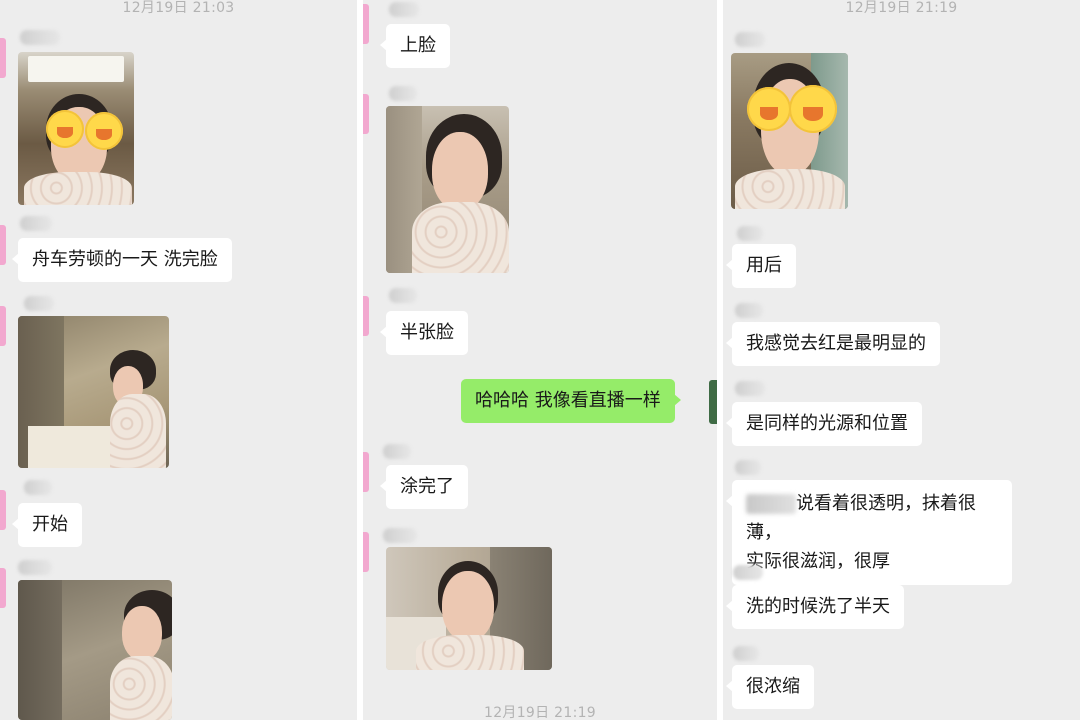  Describe the element at coordinates (824, 424) in the screenshot. I see `message-bubble: 是同样的光源和位置` at that location.